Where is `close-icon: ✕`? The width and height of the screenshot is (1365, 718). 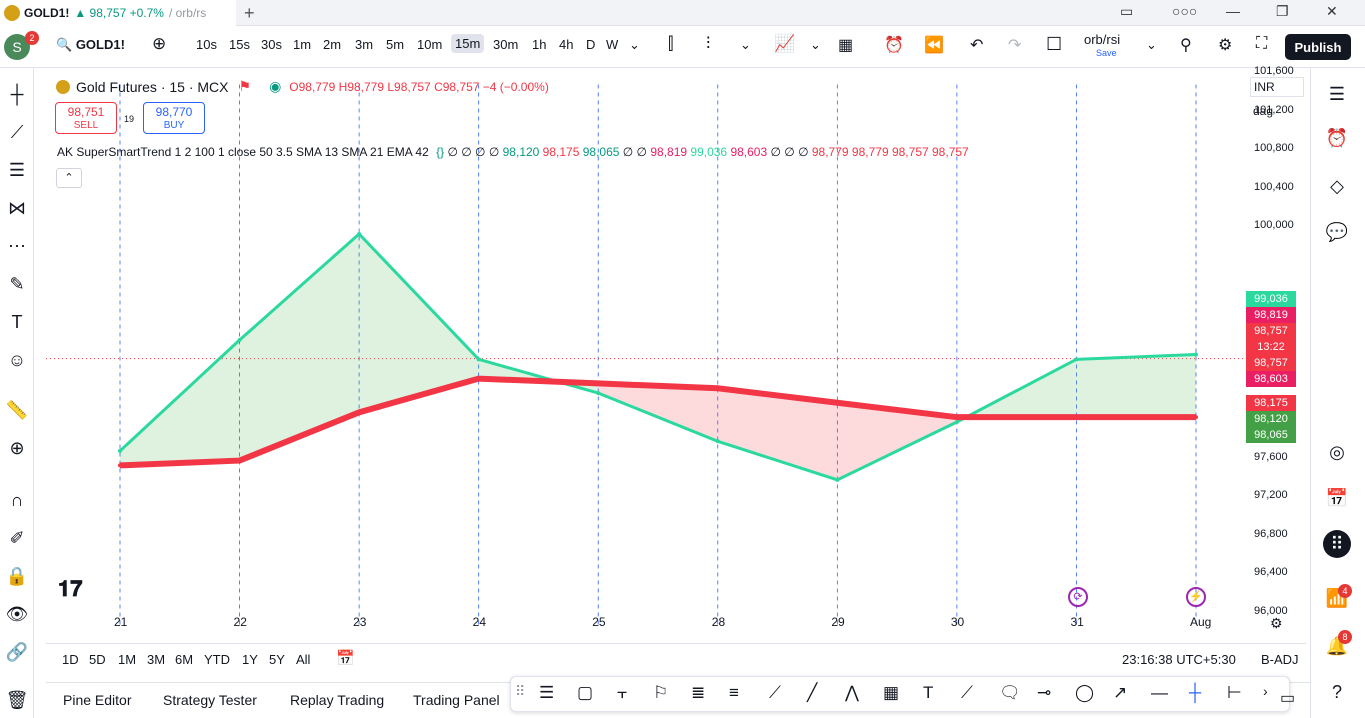 close-icon: ✕ is located at coordinates (1332, 11).